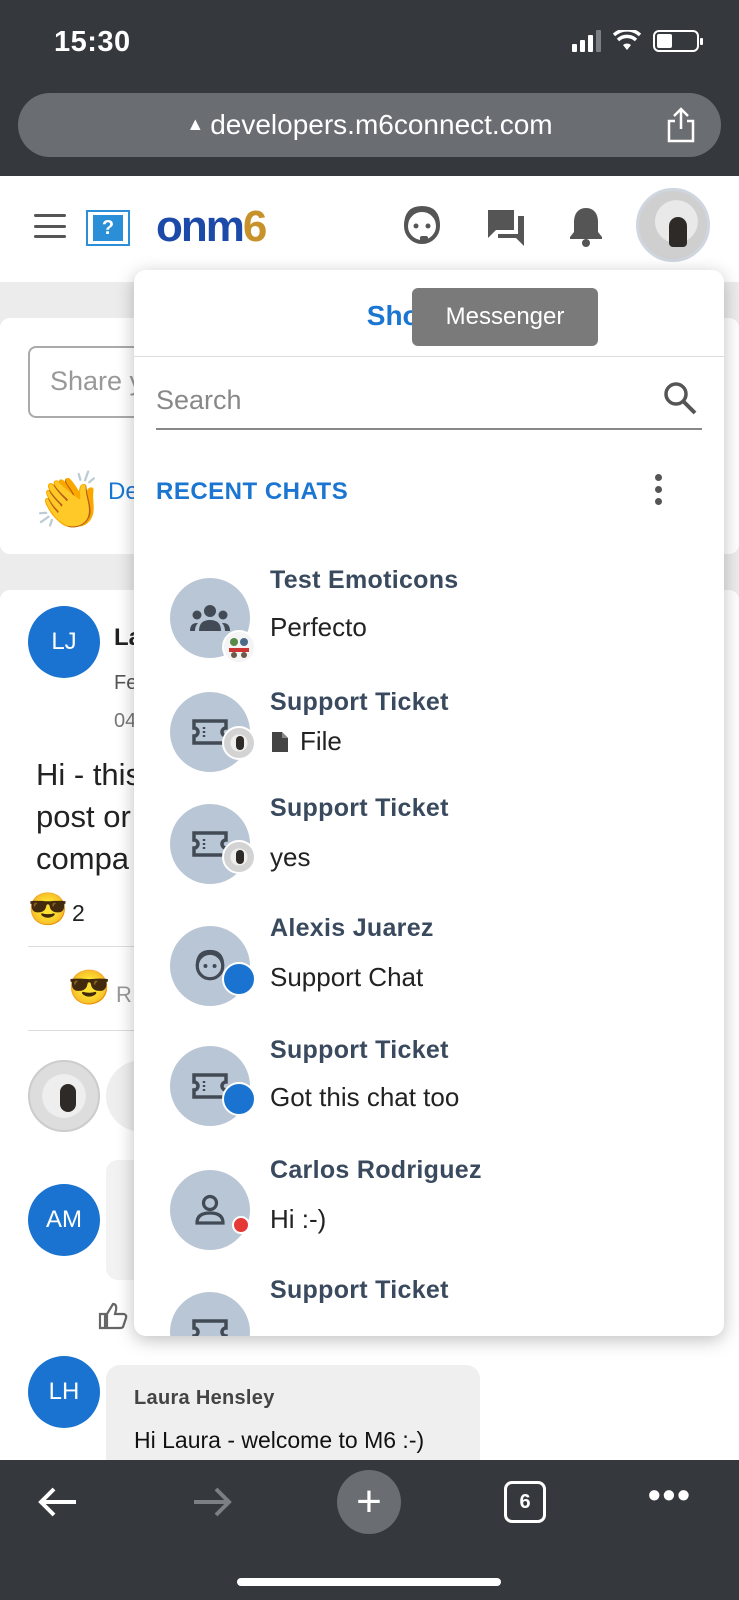 Image resolution: width=739 pixels, height=1600 pixels. I want to click on author-avatar: LJ, so click(64, 642).